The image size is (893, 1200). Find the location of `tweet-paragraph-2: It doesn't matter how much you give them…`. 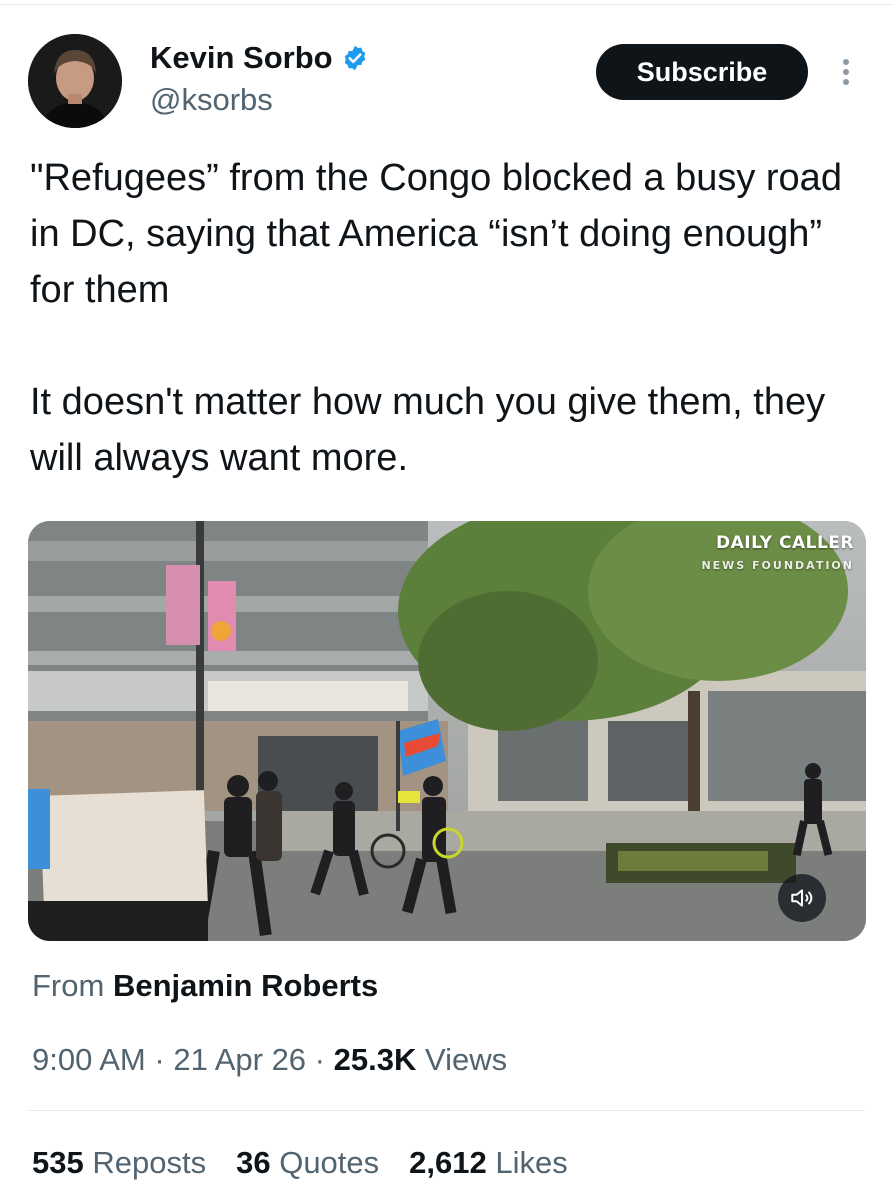

tweet-paragraph-2: It doesn't matter how much you give them… is located at coordinates (428, 430).